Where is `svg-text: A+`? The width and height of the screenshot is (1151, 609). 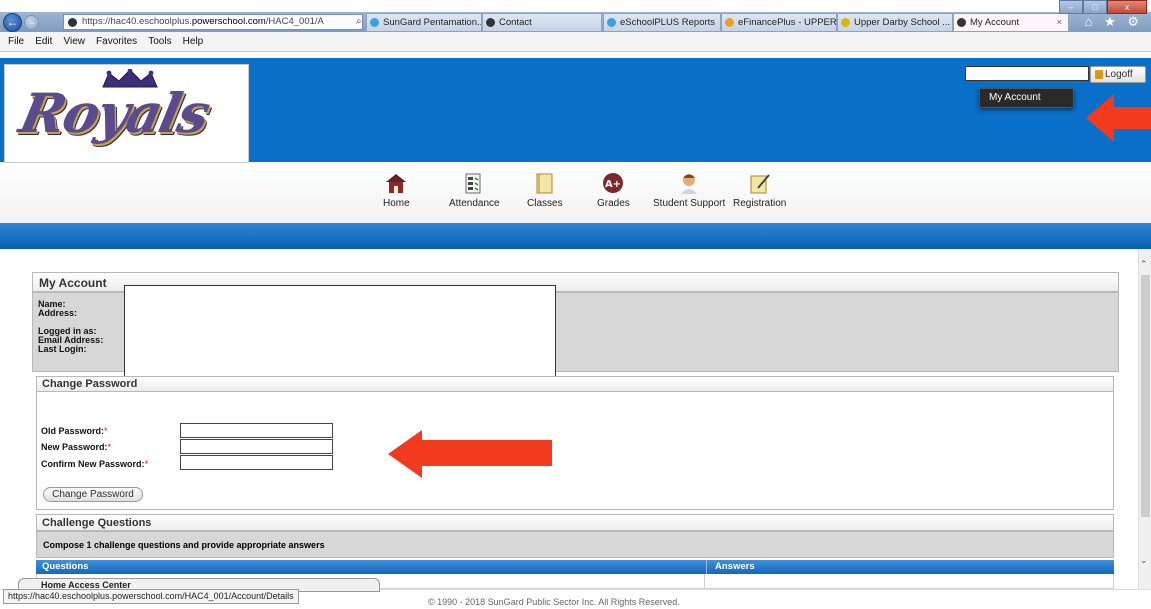 svg-text: A+ is located at coordinates (613, 184).